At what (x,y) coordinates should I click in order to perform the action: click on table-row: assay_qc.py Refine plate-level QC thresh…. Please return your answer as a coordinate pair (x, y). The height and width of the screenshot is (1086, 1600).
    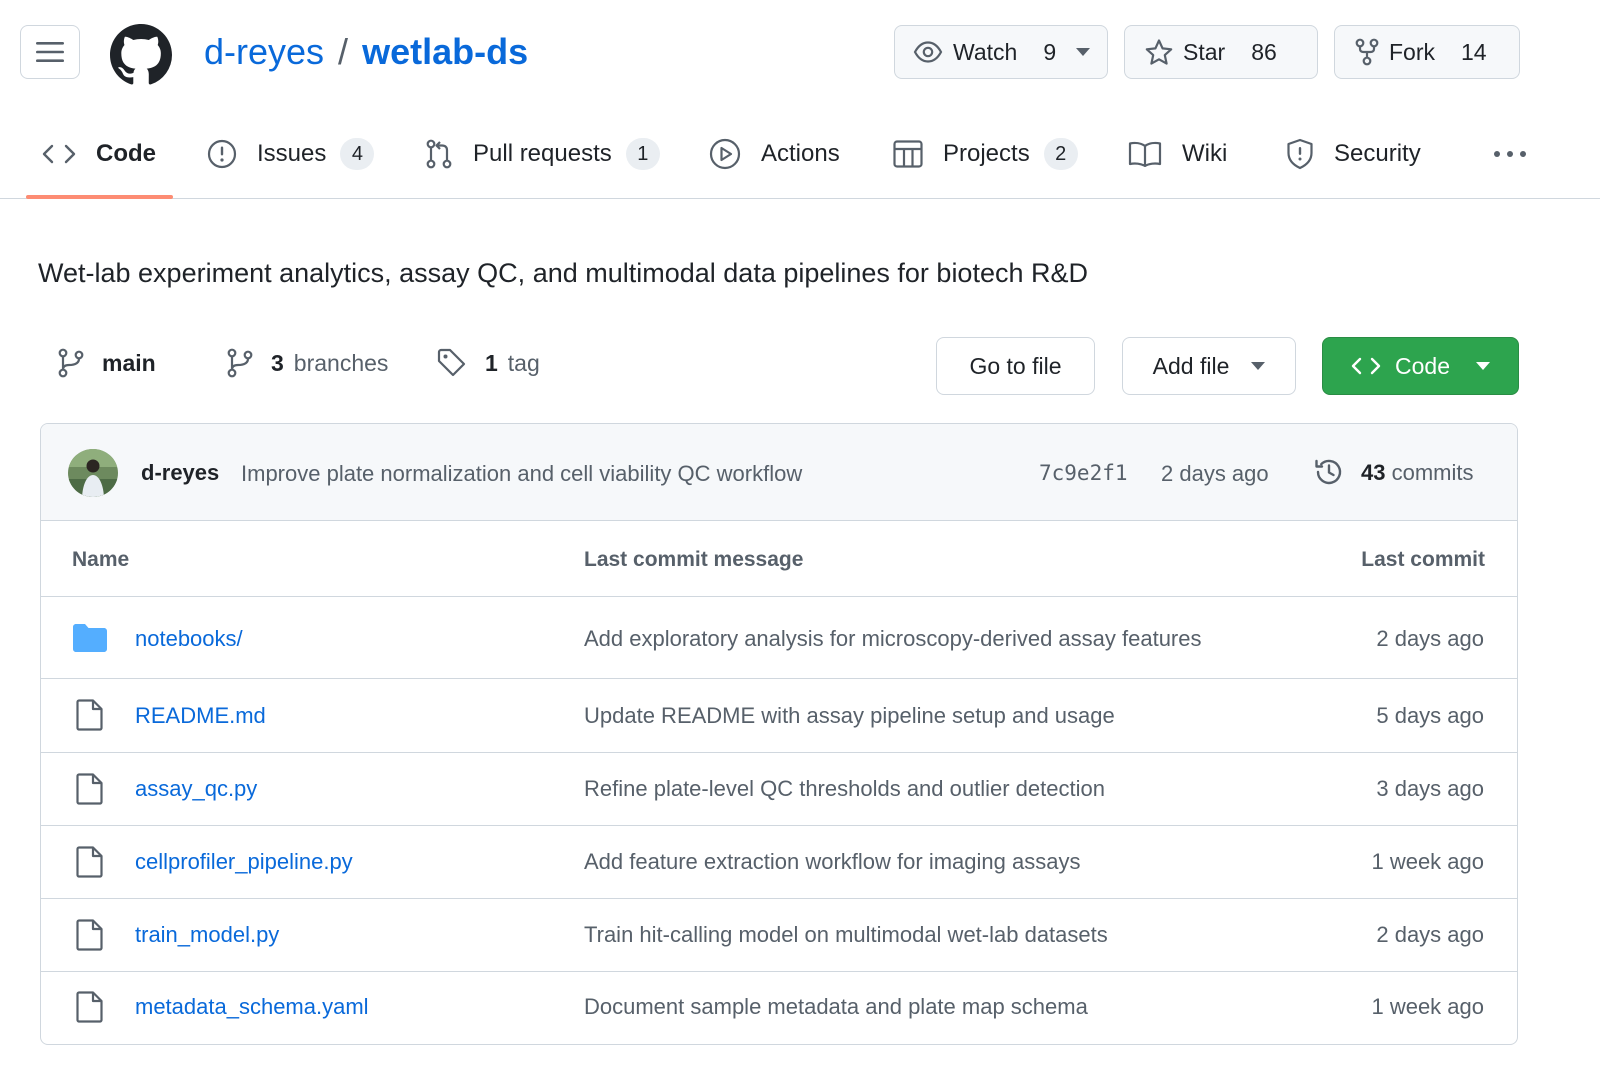
    Looking at the image, I should click on (779, 789).